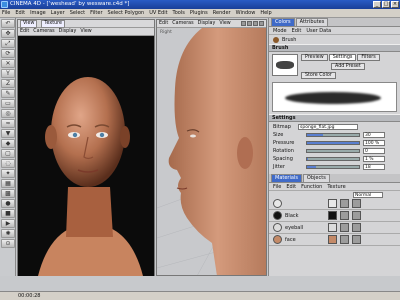 Image resolution: width=400 pixels, height=300 pixels. What do you see at coordinates (291, 187) in the screenshot?
I see `mat-menu-edit: Edit` at bounding box center [291, 187].